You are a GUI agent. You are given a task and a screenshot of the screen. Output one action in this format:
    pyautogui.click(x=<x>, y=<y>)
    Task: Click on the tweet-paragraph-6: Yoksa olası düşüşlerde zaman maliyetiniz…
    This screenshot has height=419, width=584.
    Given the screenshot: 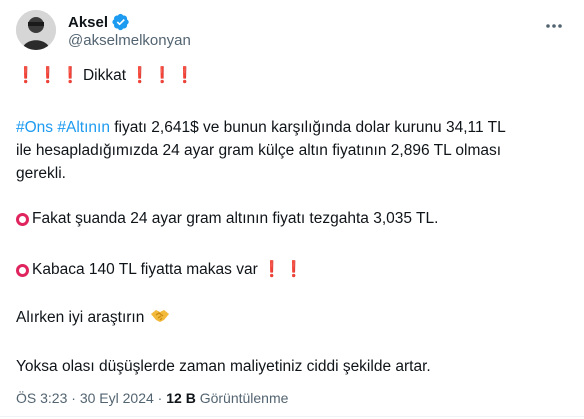 What is the action you would take?
    pyautogui.click(x=223, y=366)
    